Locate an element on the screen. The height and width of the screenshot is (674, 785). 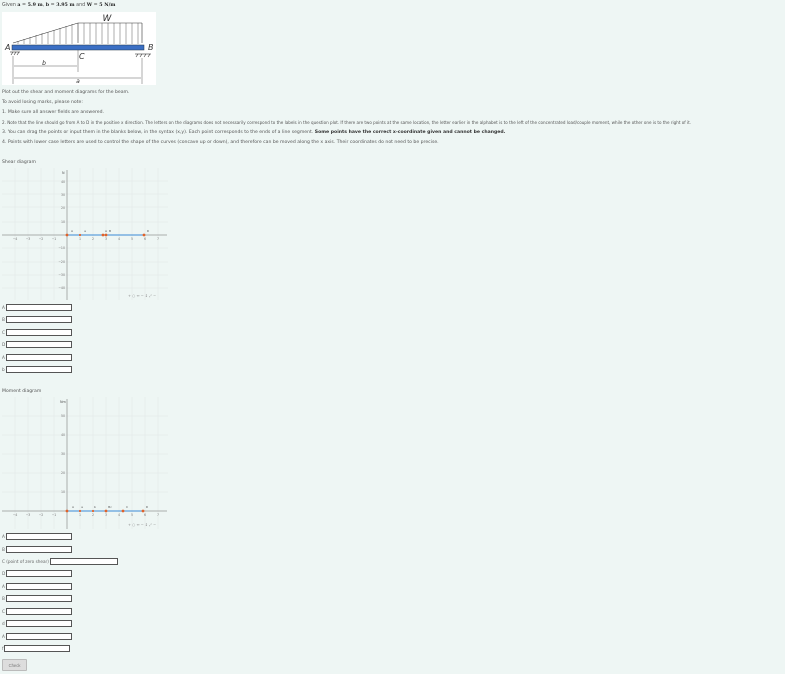
moment-title: Moment diagram is located at coordinates (22, 391).